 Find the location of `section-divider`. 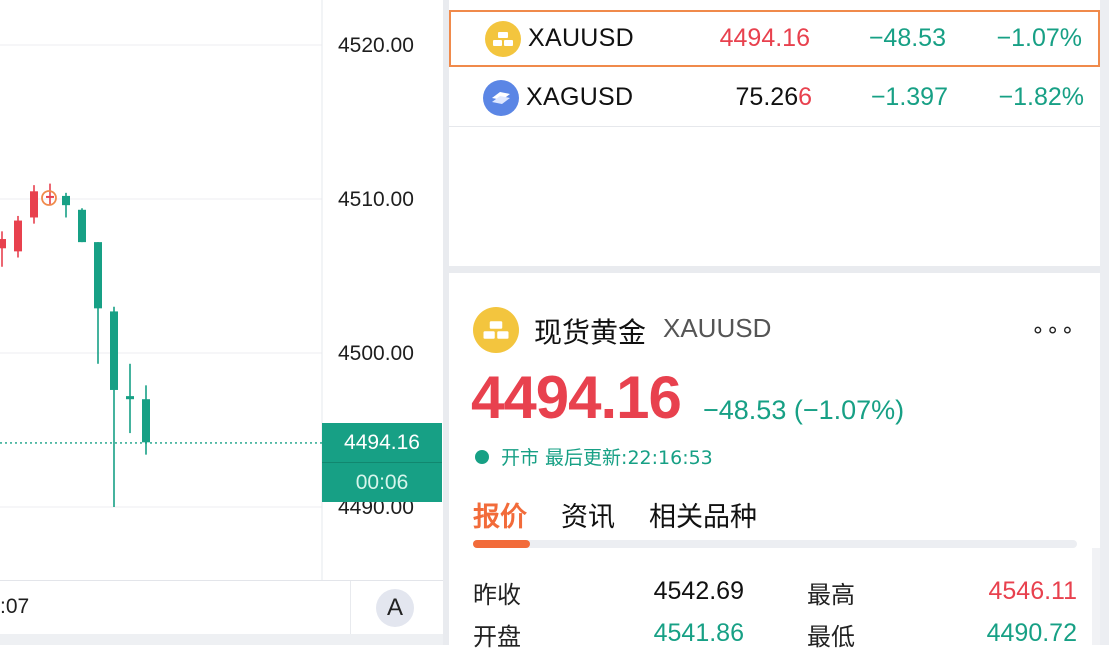

section-divider is located at coordinates (774, 269).